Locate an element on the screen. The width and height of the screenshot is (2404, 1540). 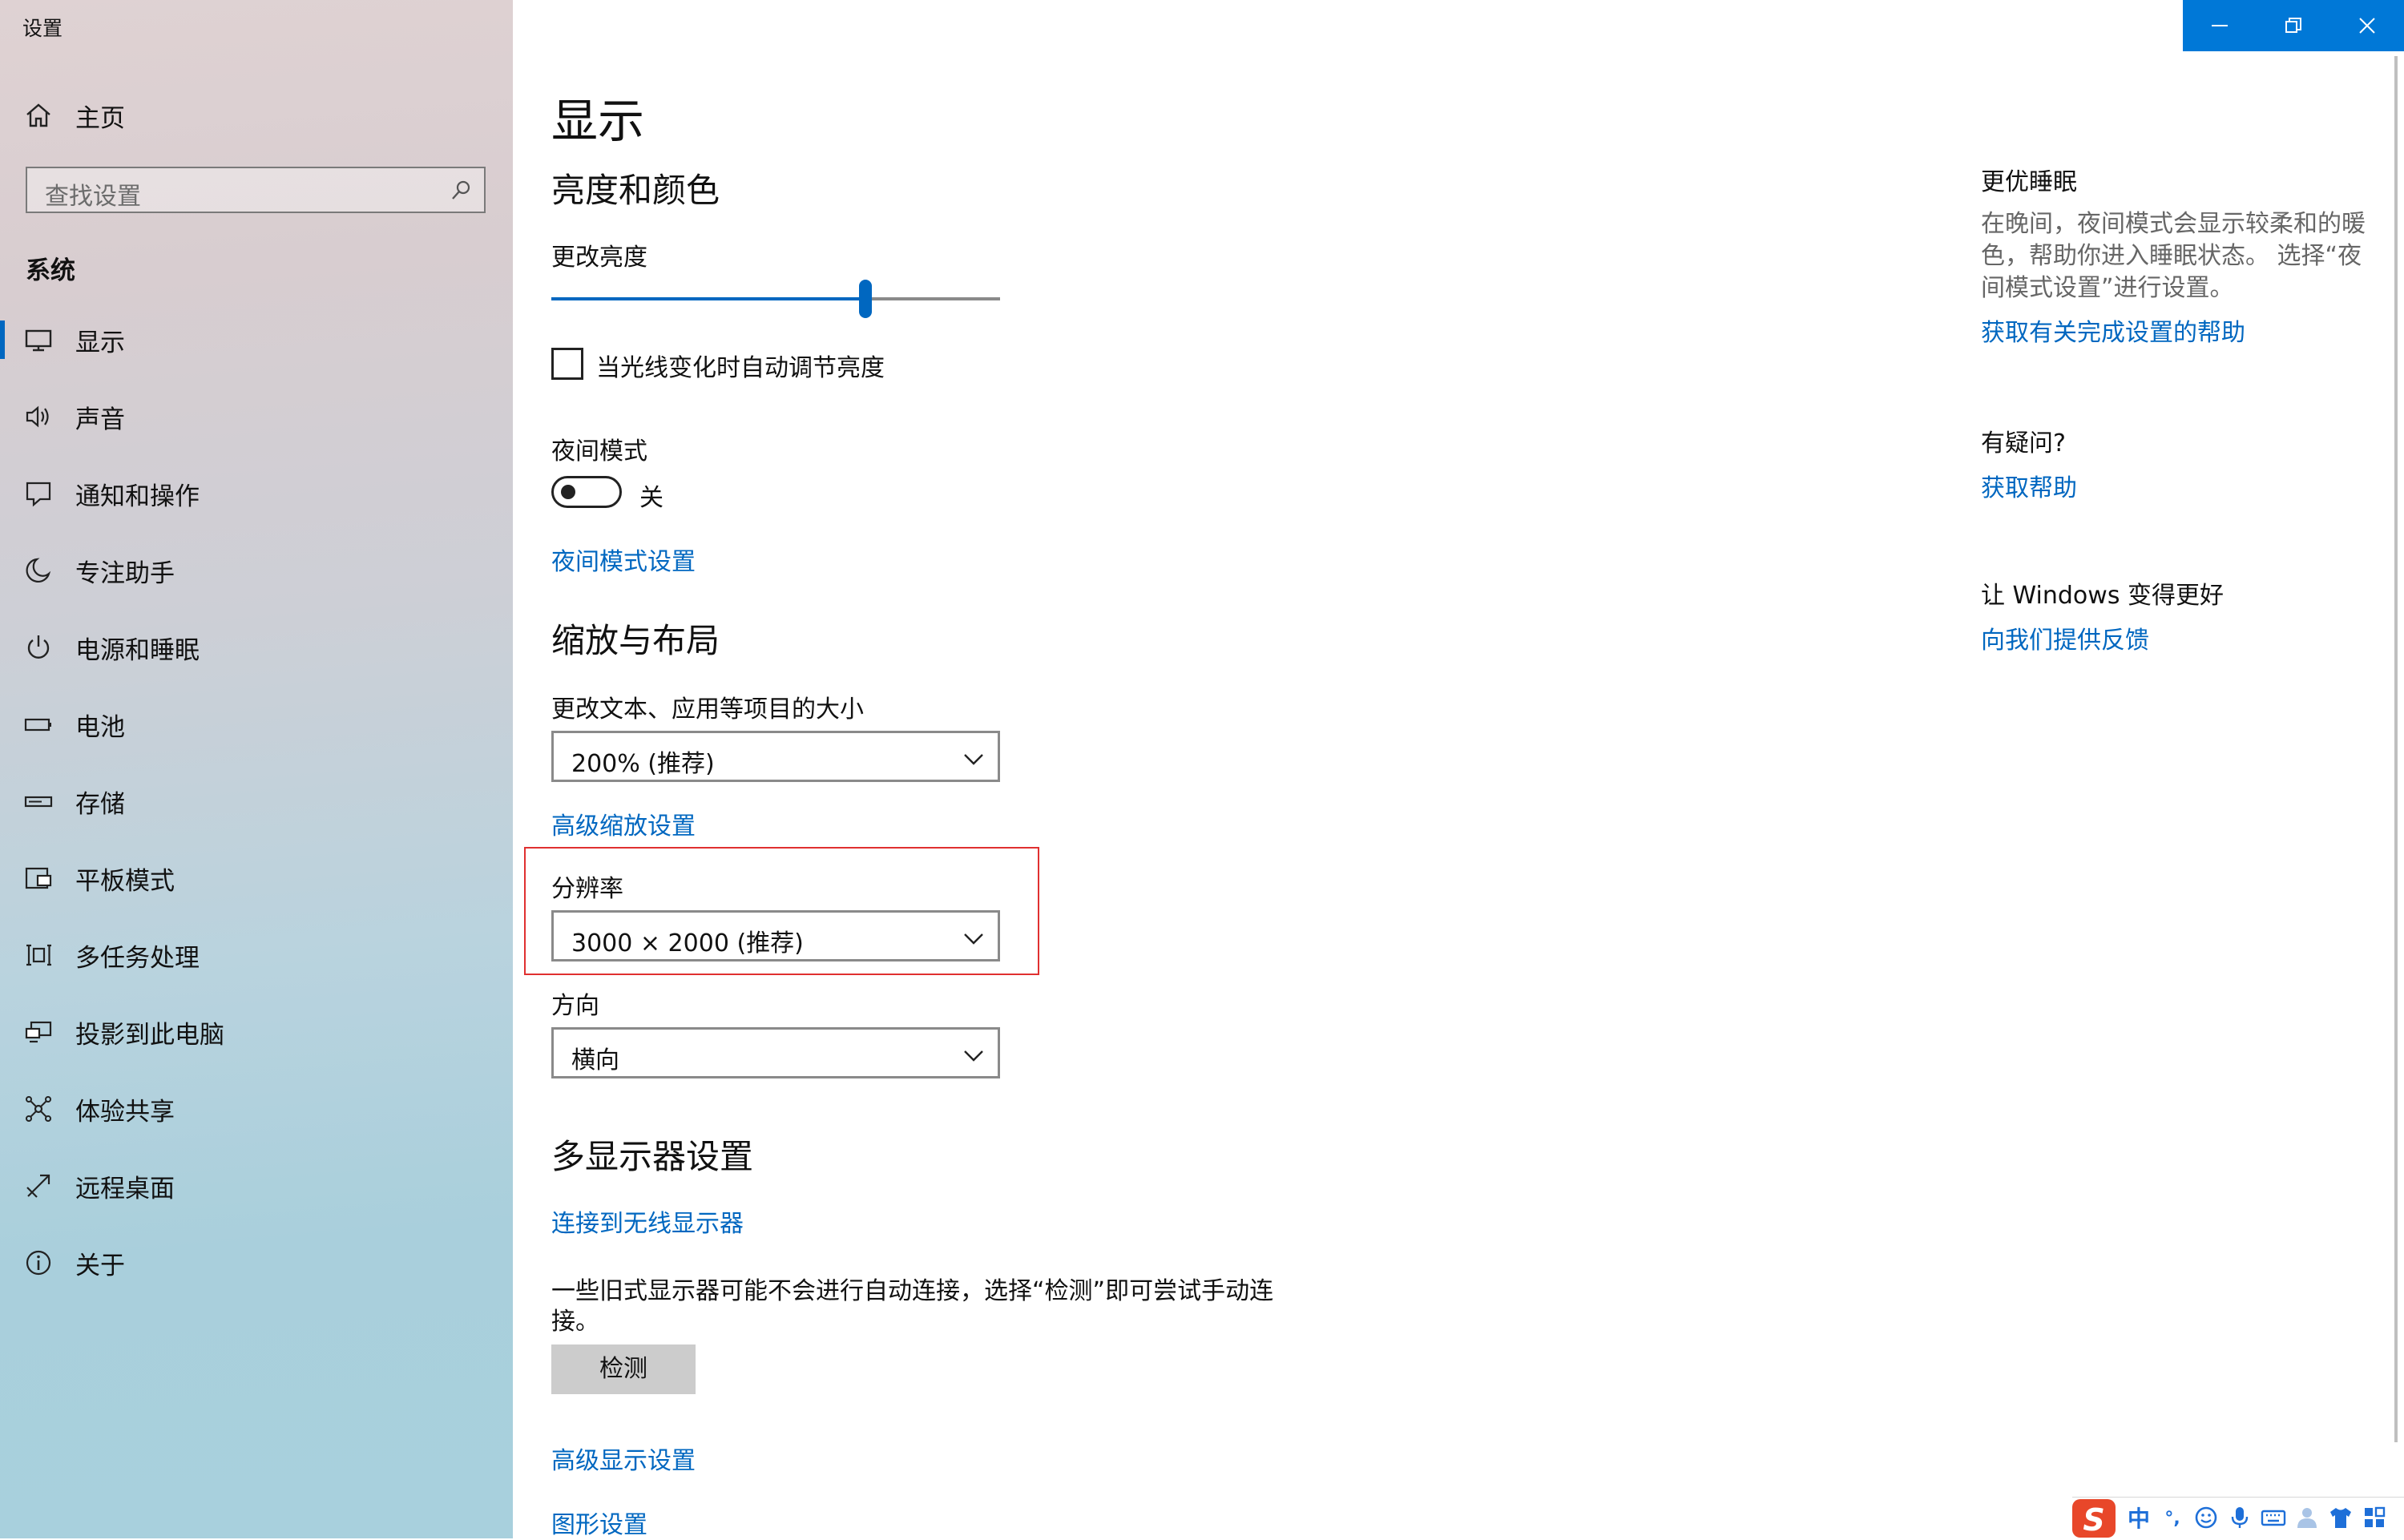
scale-dropdown: 200% (推荐) is located at coordinates (775, 757).